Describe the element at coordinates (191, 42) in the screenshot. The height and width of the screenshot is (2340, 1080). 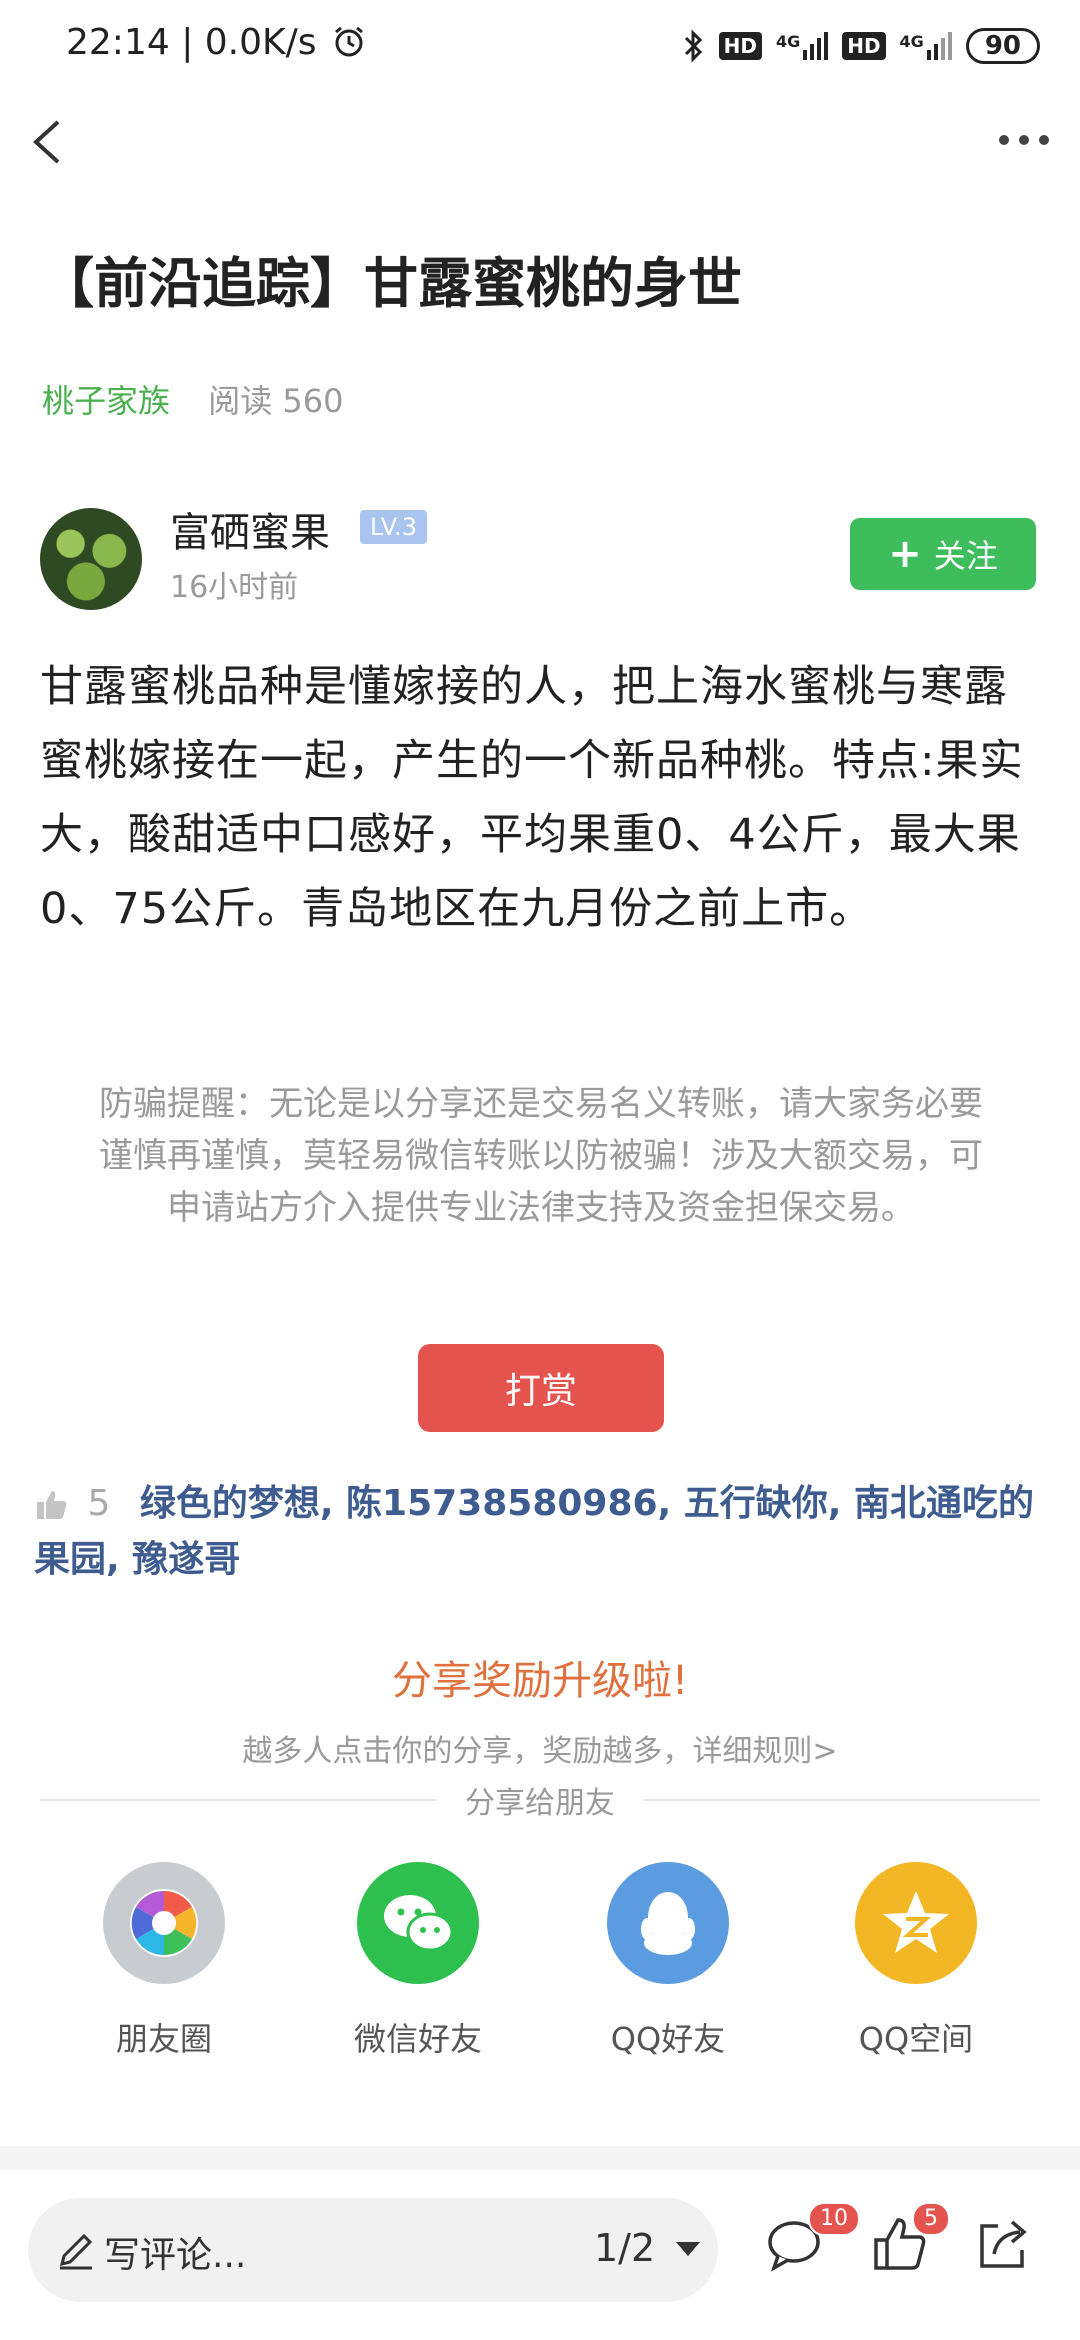
I see `status-time-text: 22:14 | 0.0K/s` at that location.